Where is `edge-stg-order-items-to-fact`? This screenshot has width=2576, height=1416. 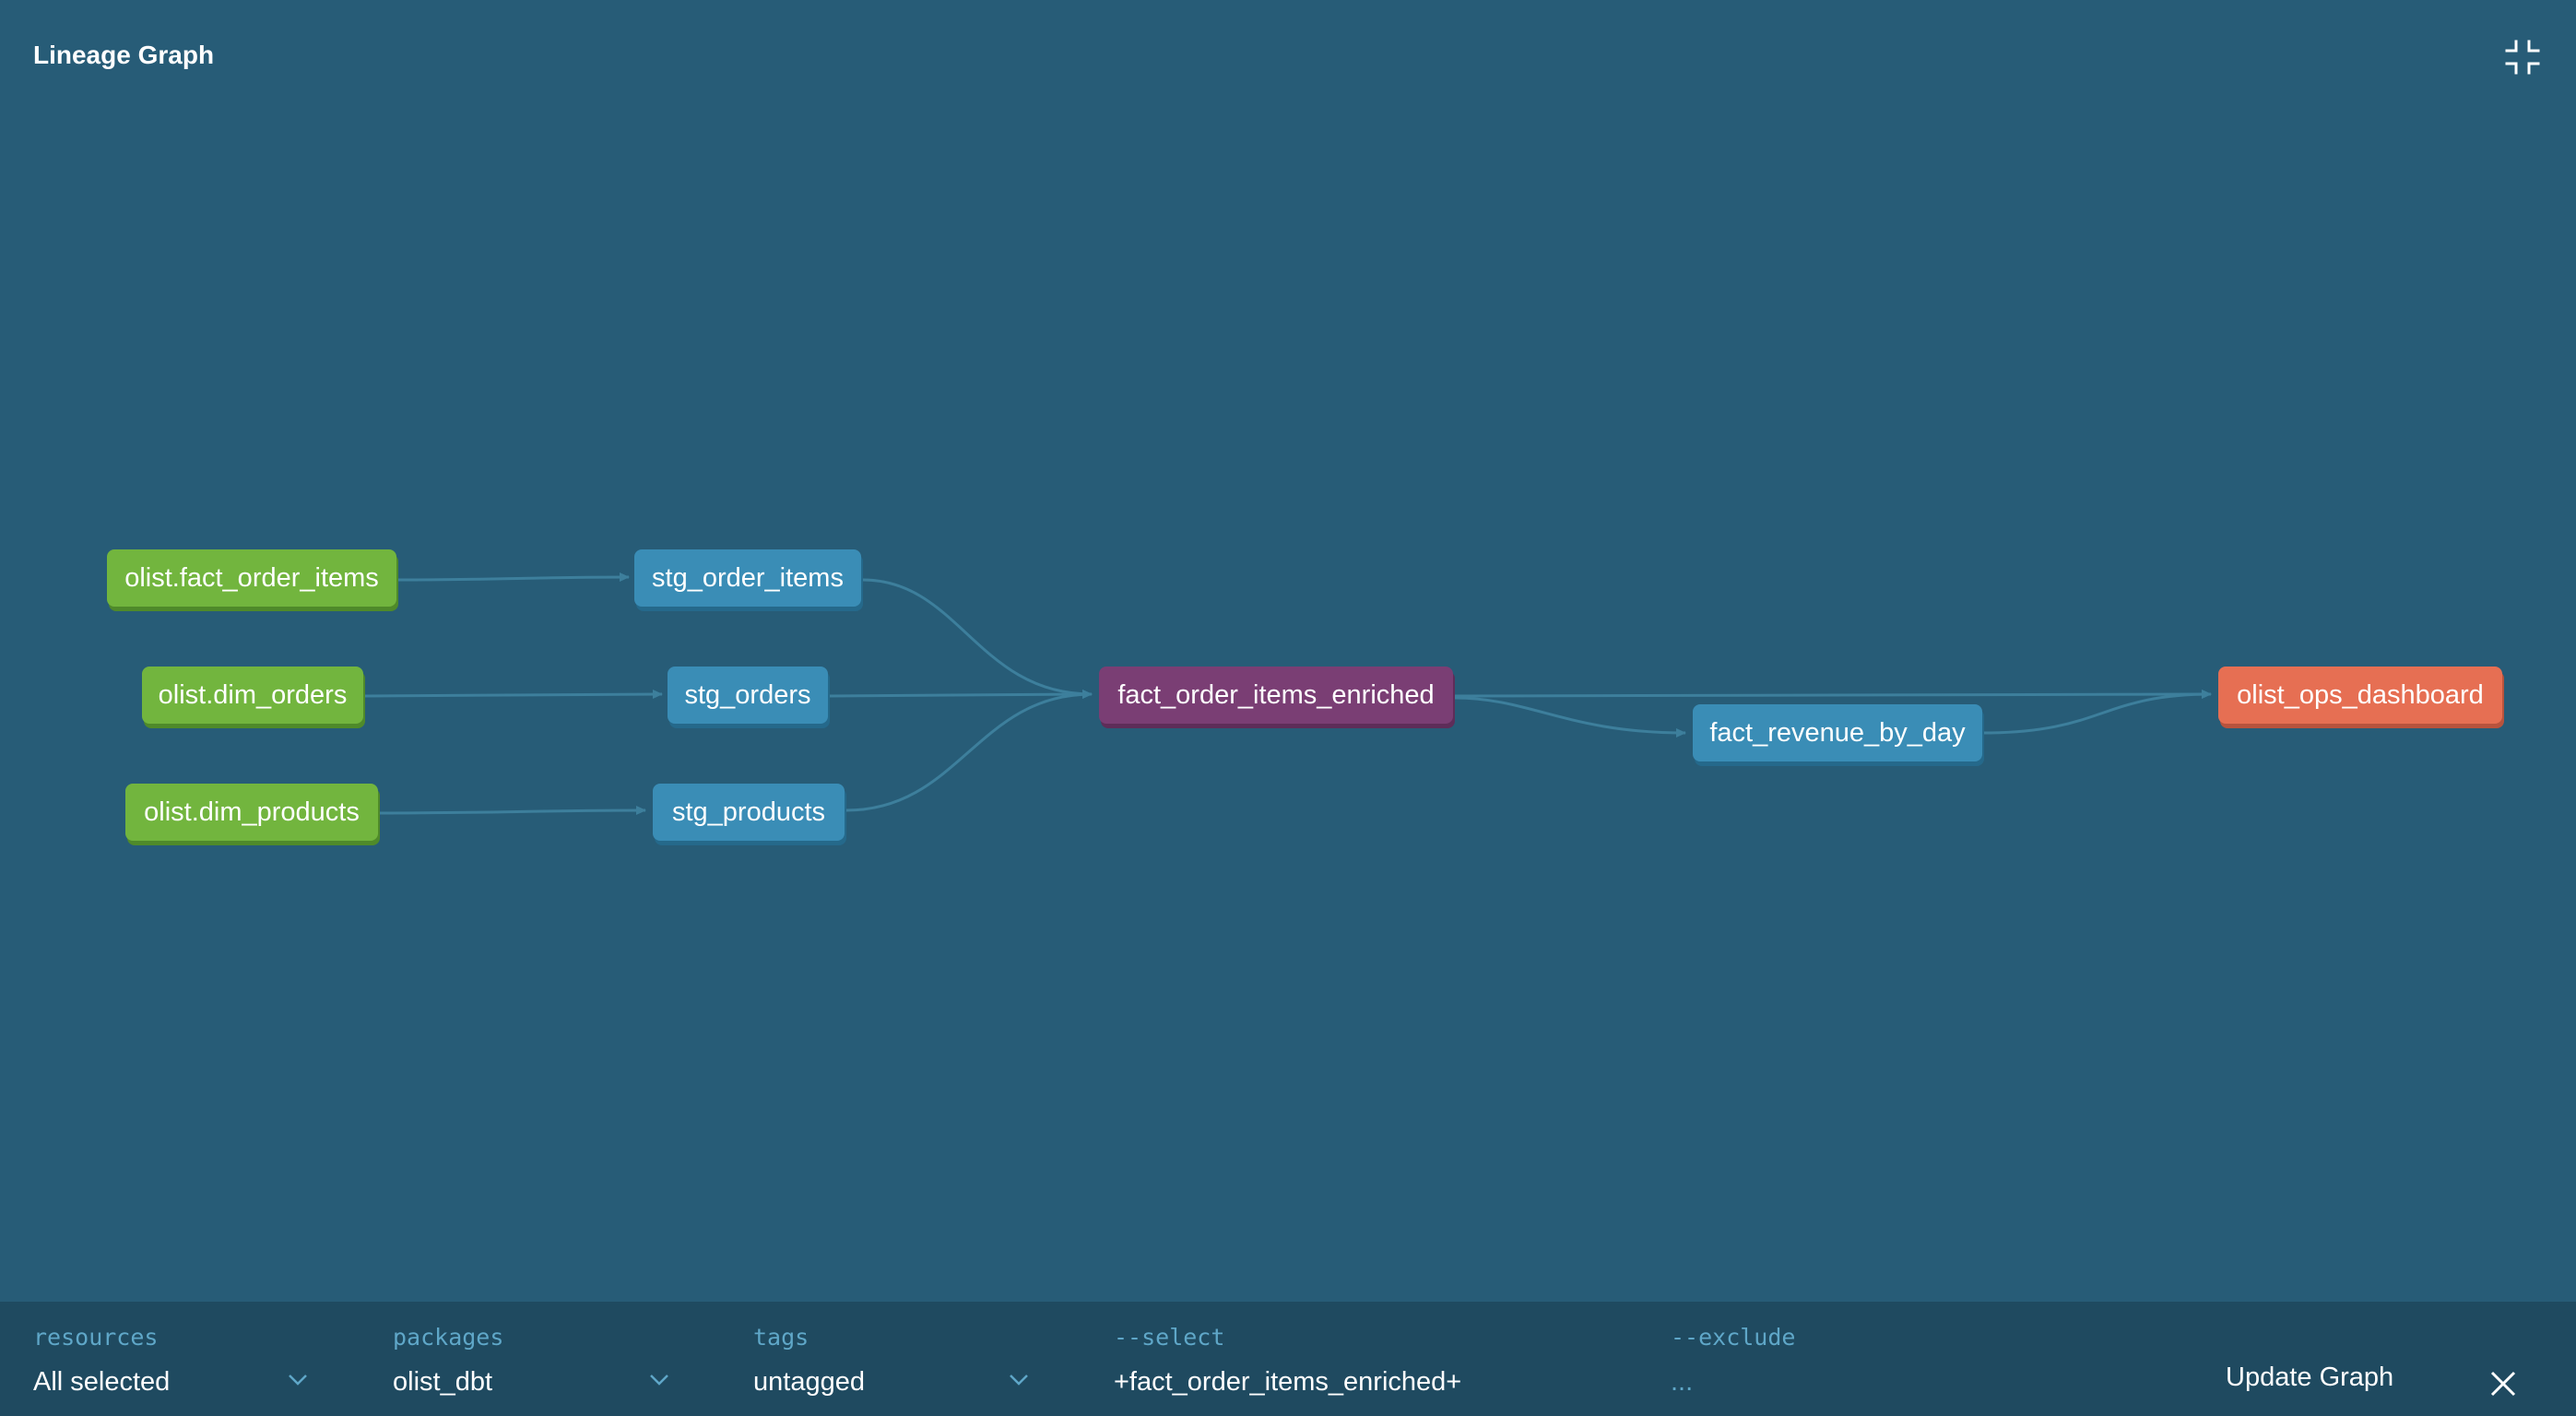
edge-stg-order-items-to-fact is located at coordinates (977, 638).